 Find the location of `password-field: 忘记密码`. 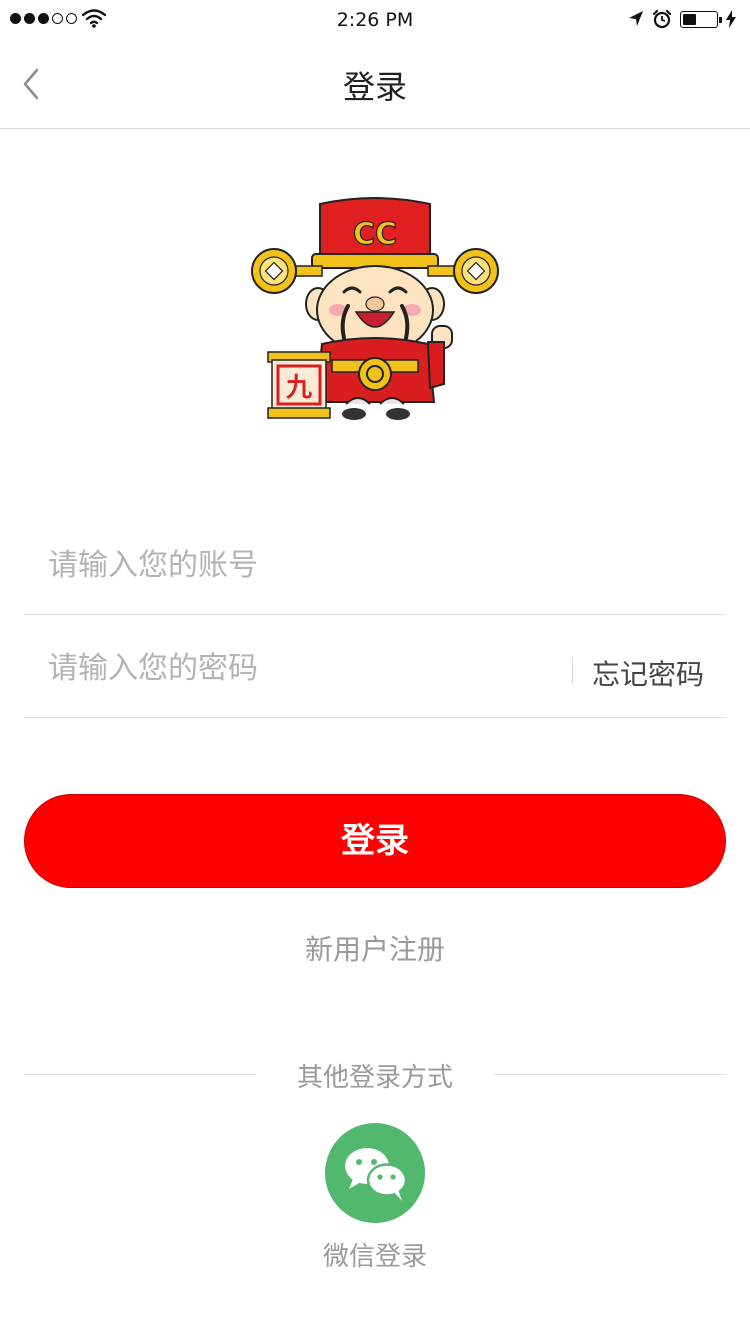

password-field: 忘记密码 is located at coordinates (375, 668).